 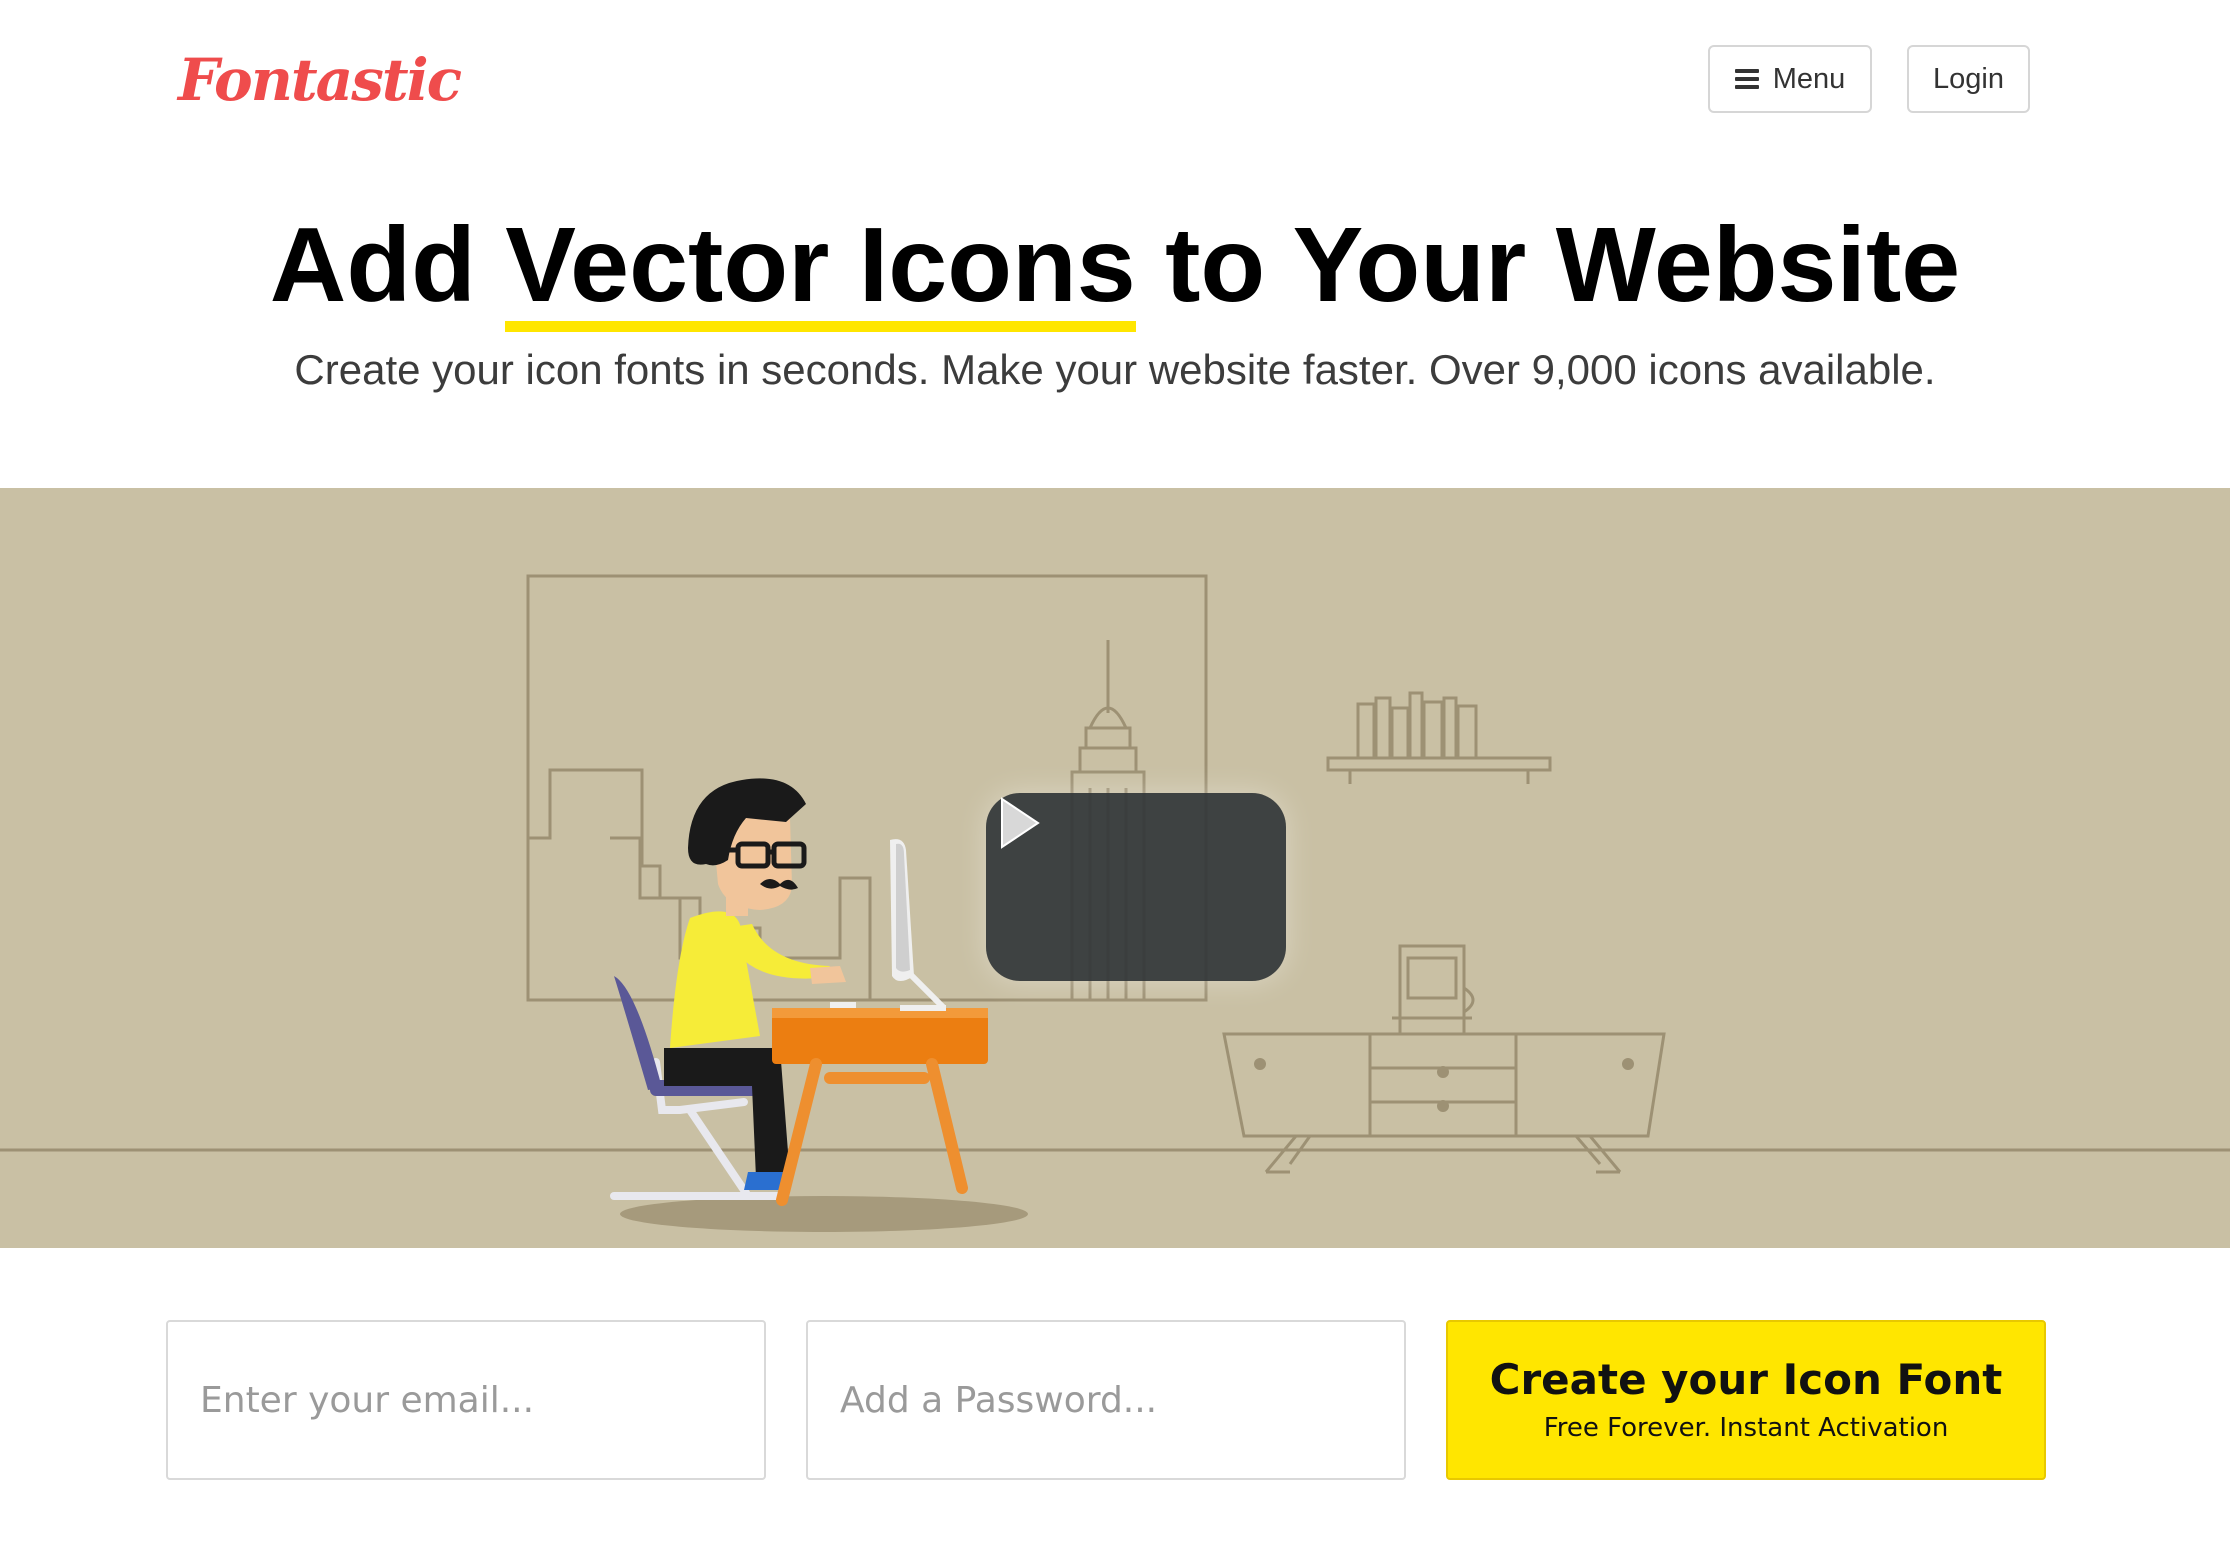 What do you see at coordinates (466, 1400) in the screenshot?
I see `email-field` at bounding box center [466, 1400].